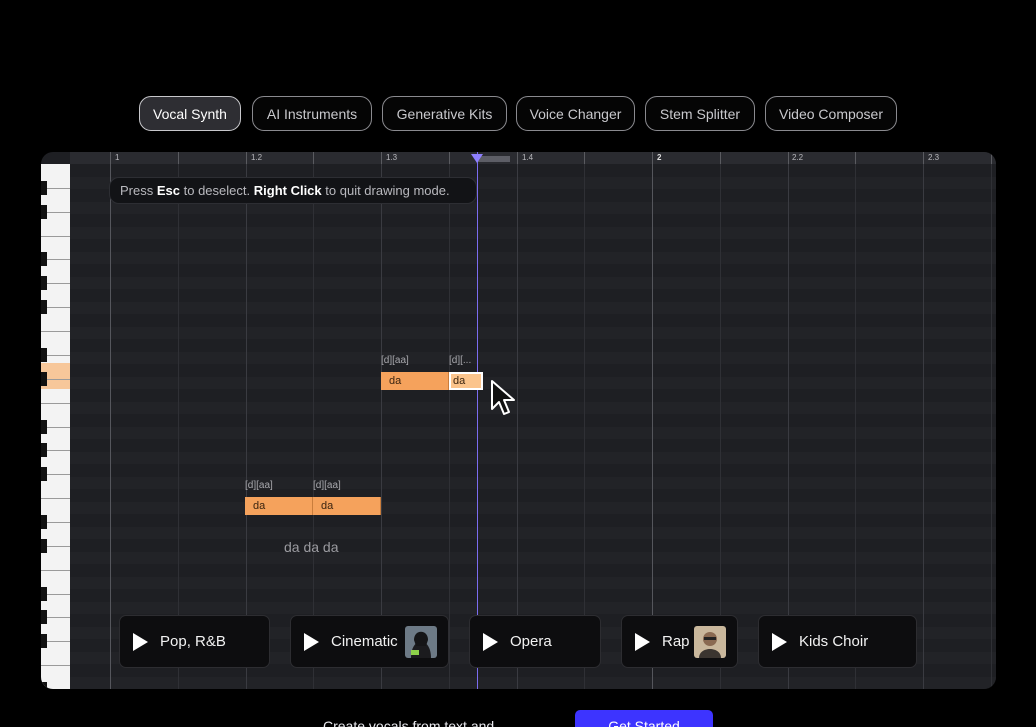 The width and height of the screenshot is (1036, 727). Describe the element at coordinates (311, 547) in the screenshot. I see `lyric-text: da da da` at that location.